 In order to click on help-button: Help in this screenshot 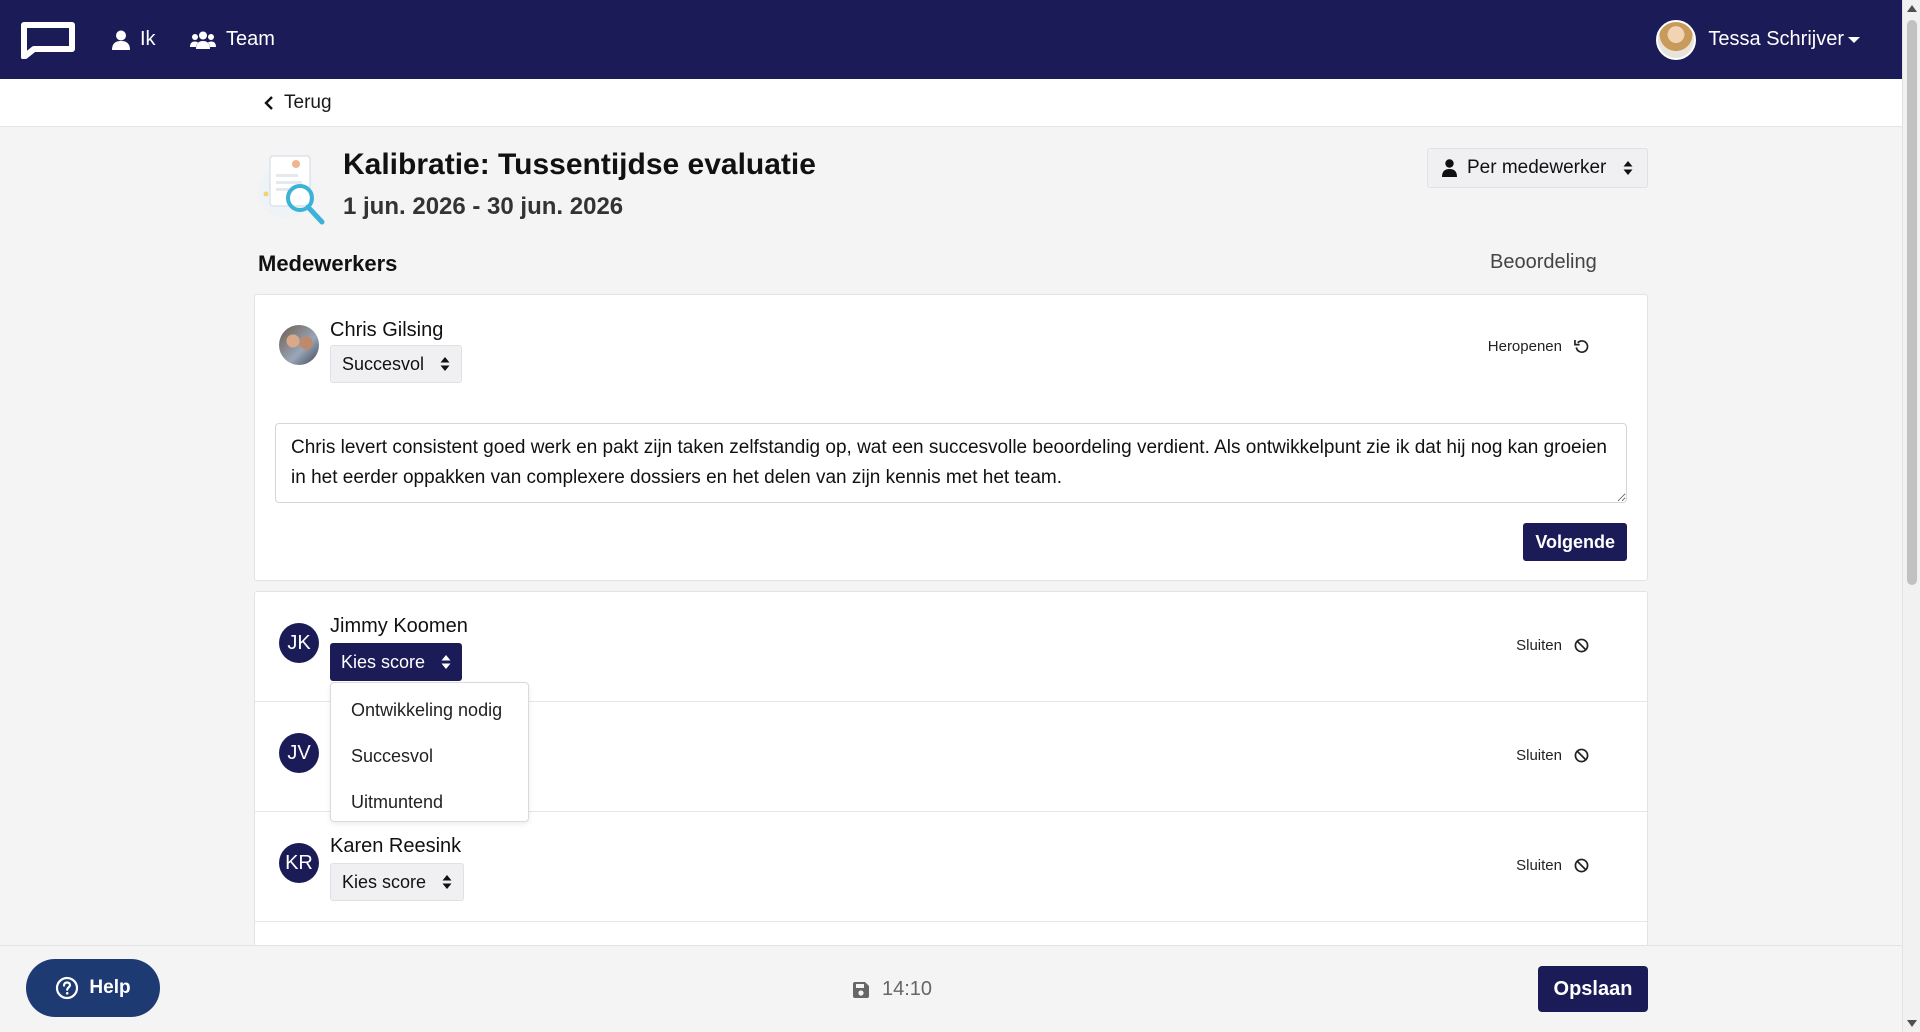, I will do `click(93, 988)`.